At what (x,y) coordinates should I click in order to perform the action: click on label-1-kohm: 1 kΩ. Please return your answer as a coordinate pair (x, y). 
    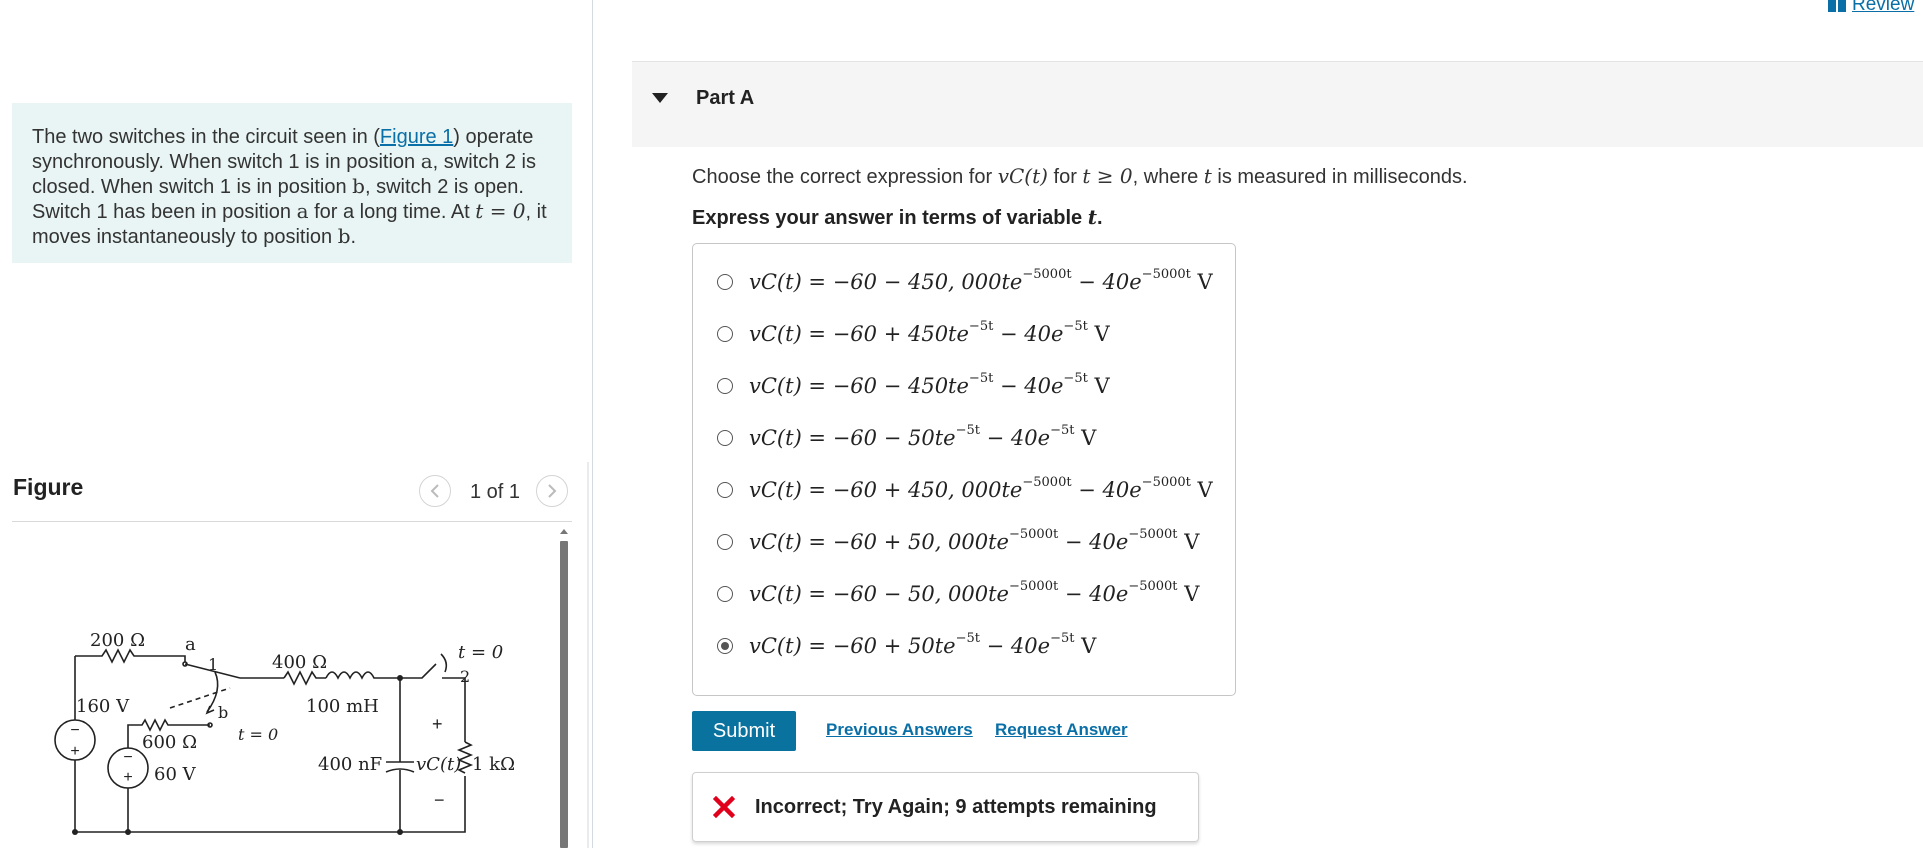
    Looking at the image, I should click on (493, 764).